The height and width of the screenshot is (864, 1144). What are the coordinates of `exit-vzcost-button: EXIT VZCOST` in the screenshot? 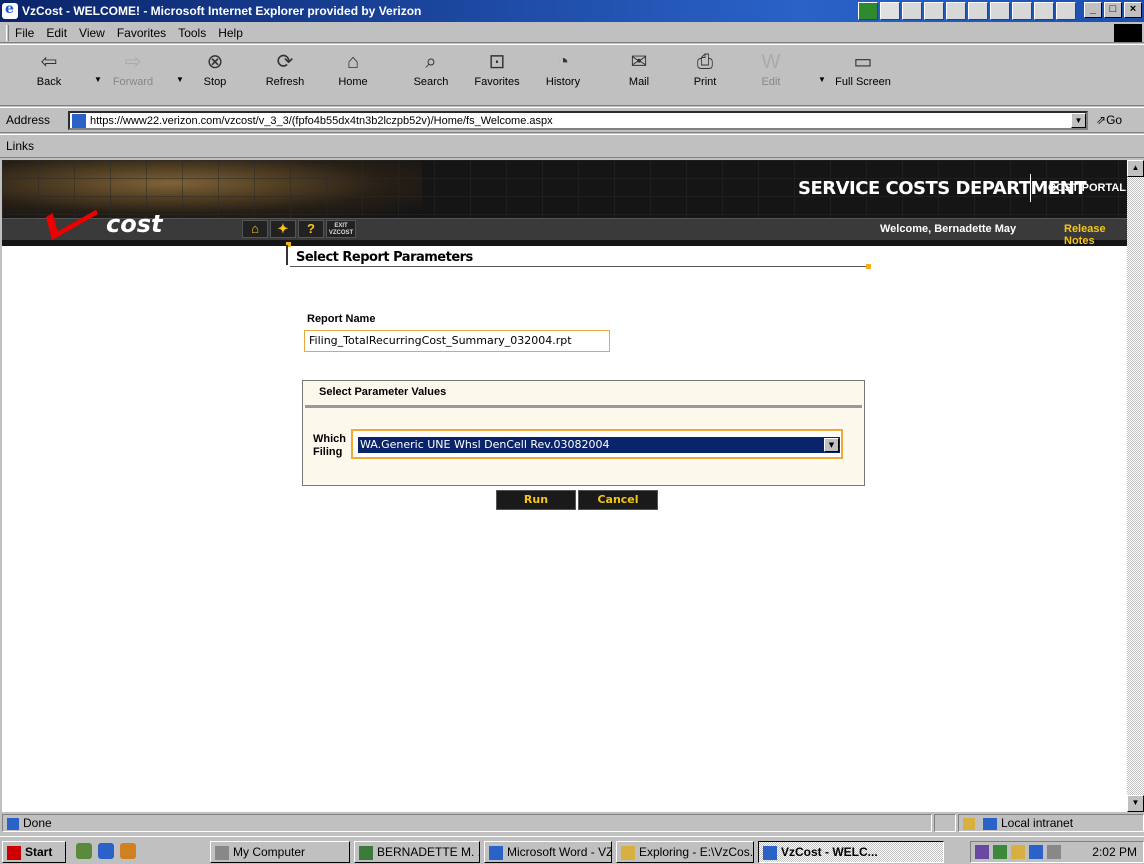 It's located at (341, 229).